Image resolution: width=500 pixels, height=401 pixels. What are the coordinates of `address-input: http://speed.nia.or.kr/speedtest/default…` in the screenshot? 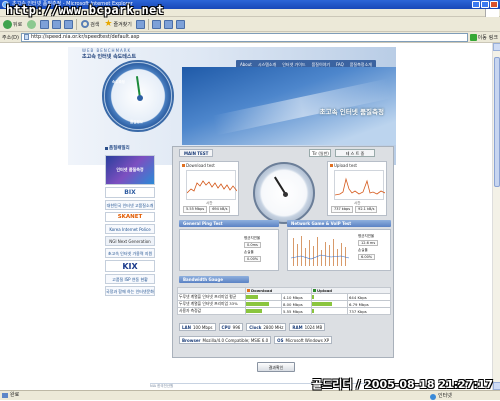 It's located at (244, 37).